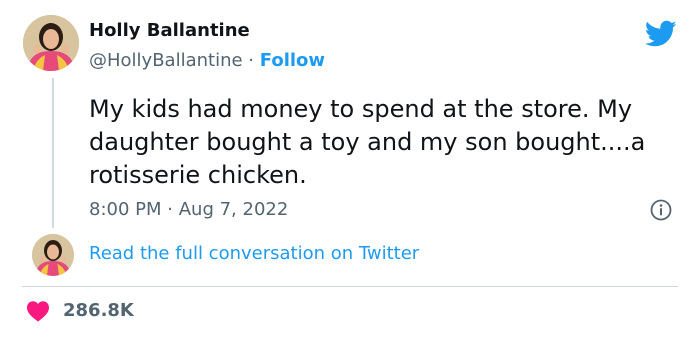  I want to click on tweet-time: 8:00 PM, so click(125, 209).